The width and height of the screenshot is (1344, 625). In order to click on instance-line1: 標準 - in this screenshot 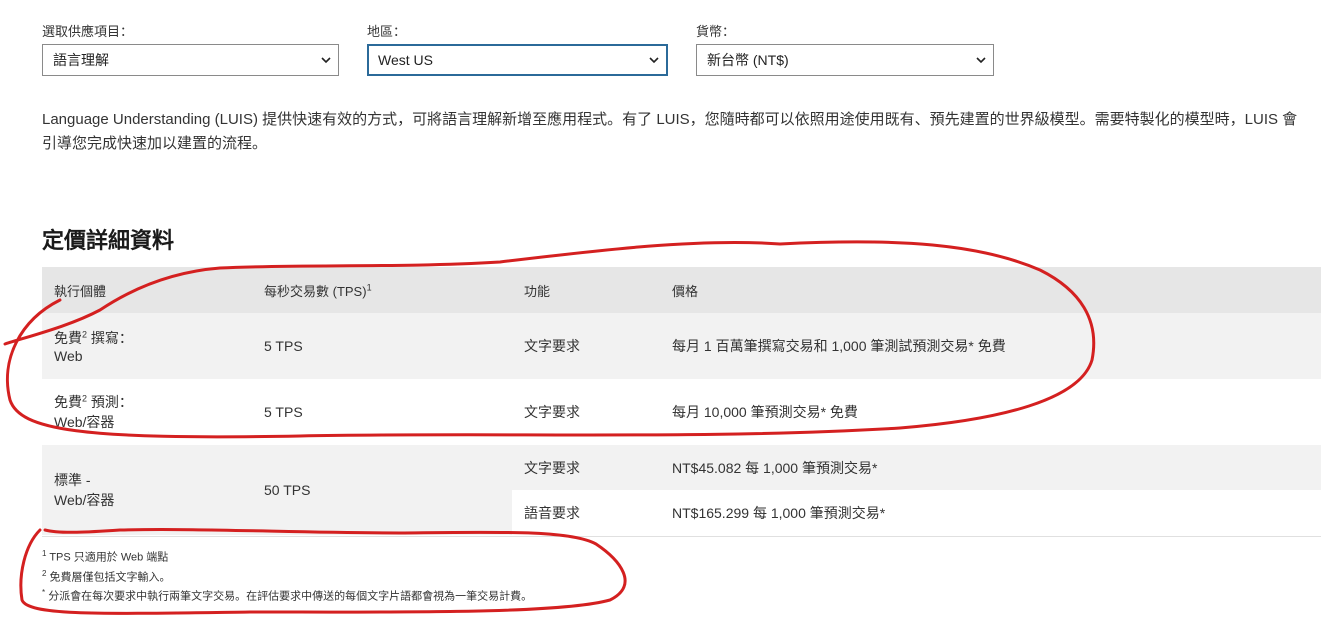, I will do `click(72, 480)`.